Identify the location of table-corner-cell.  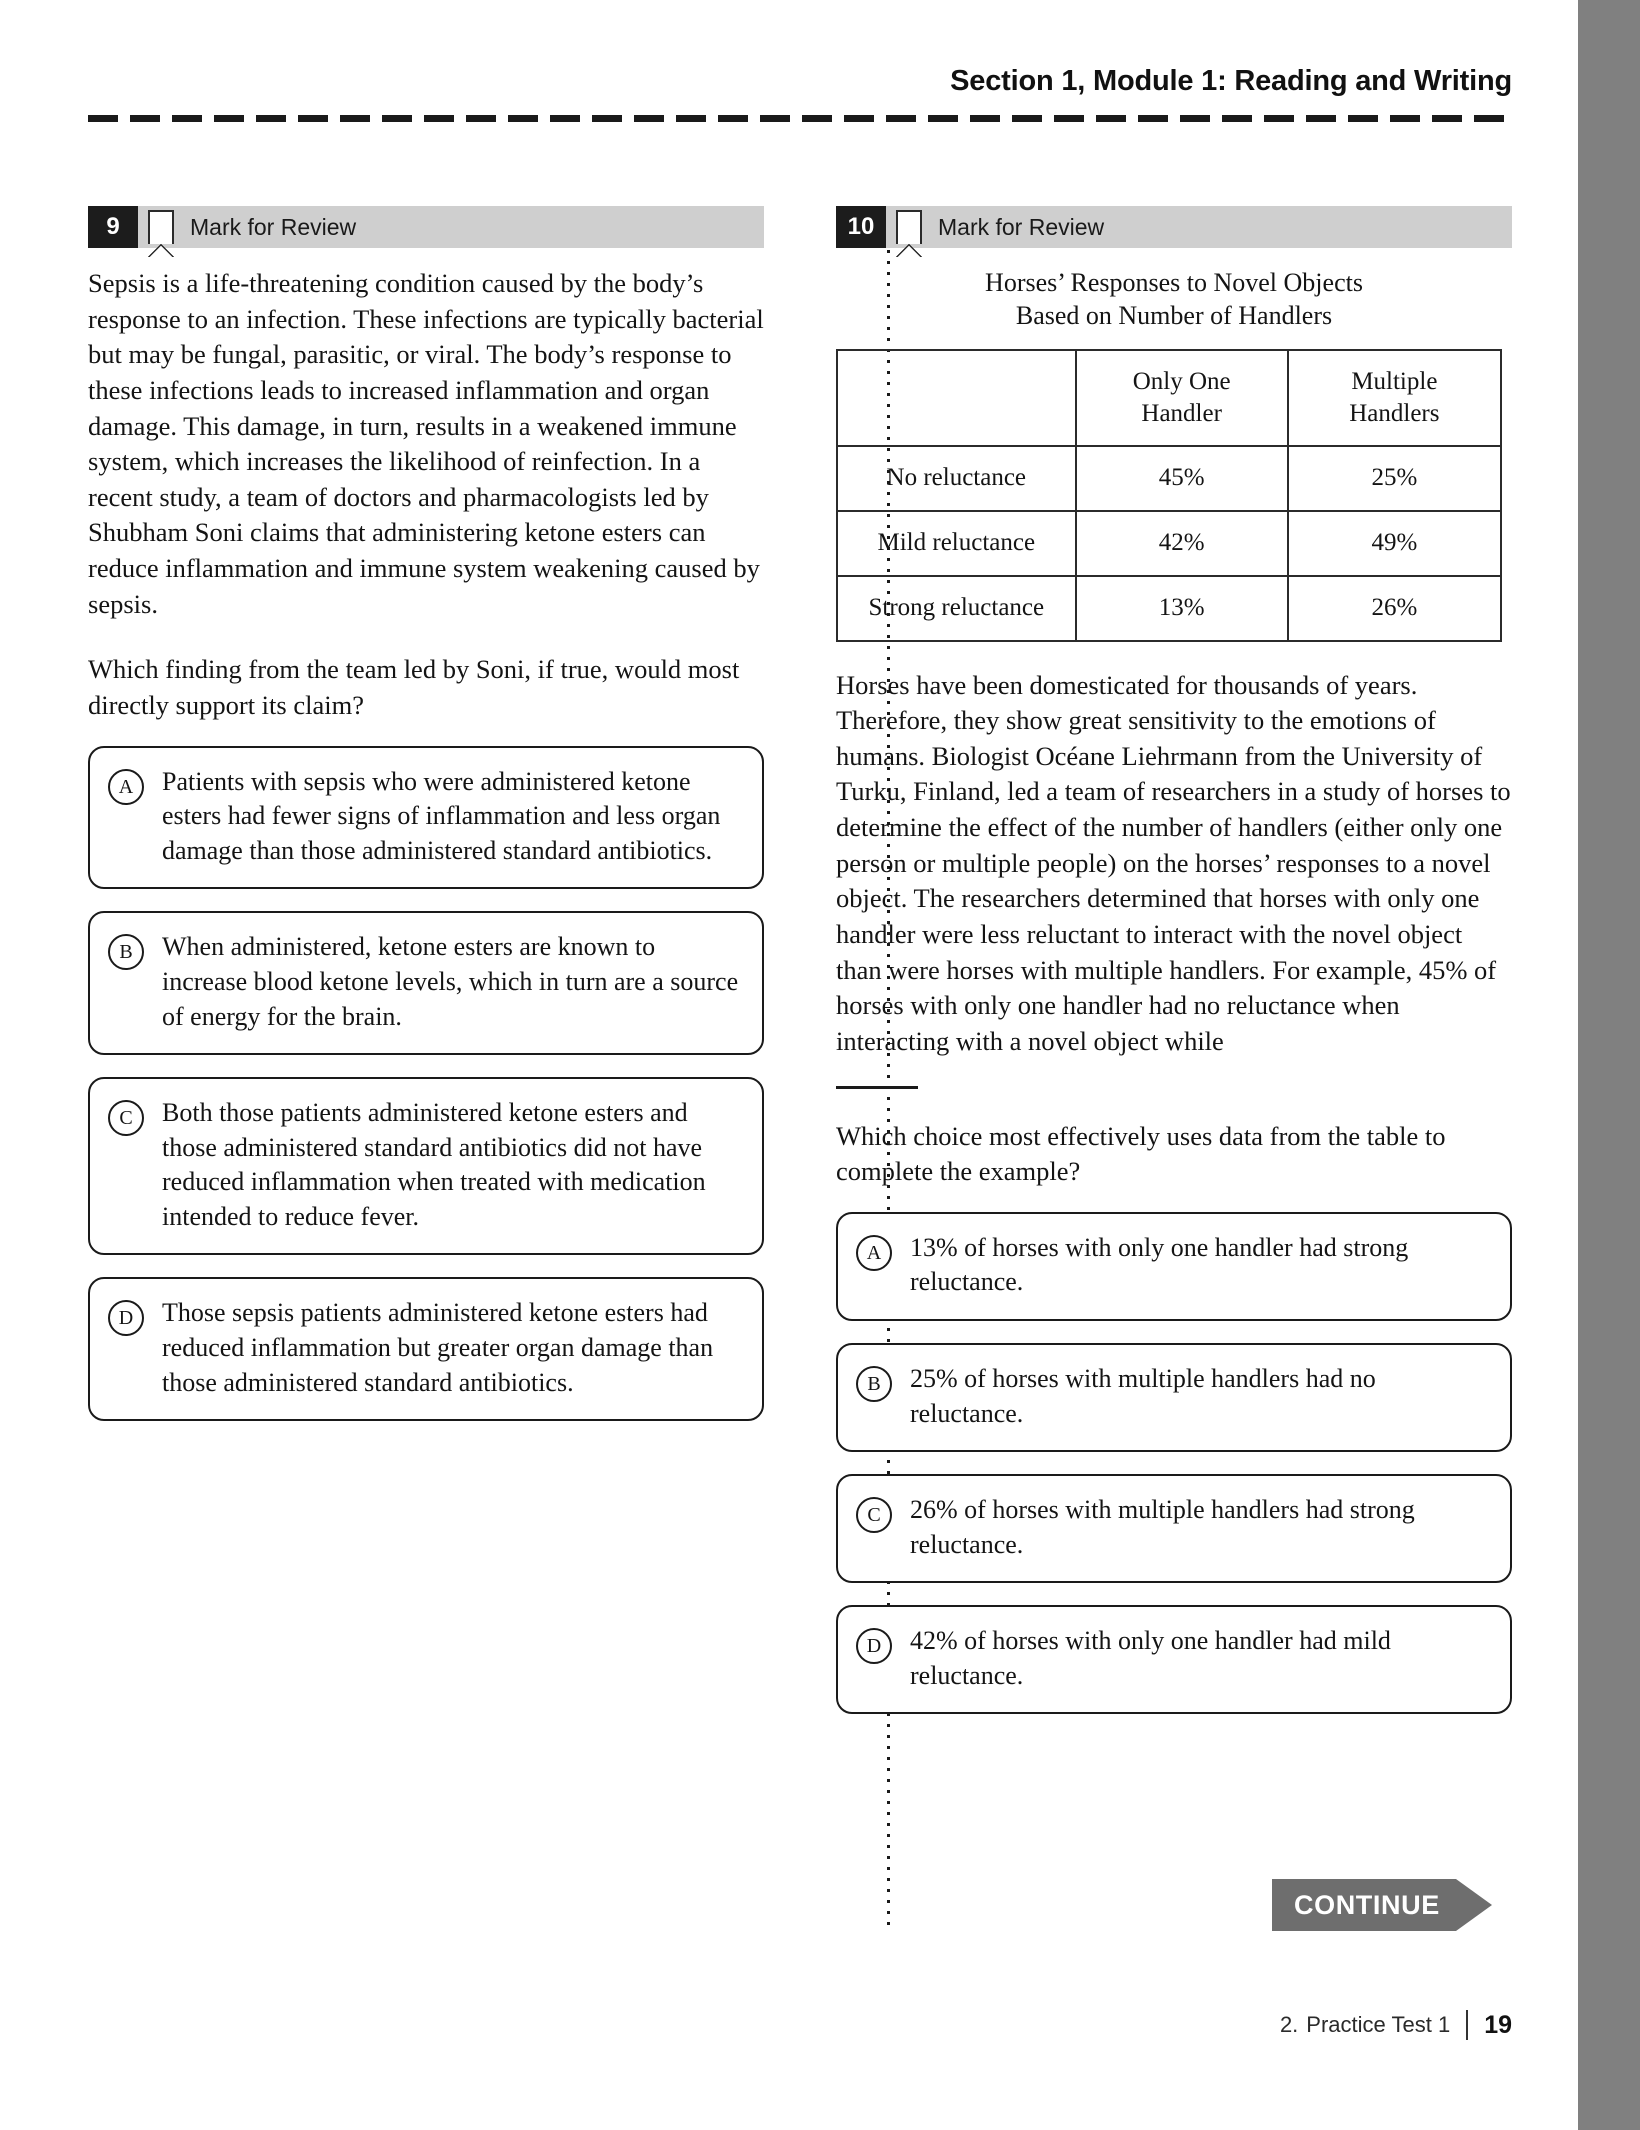
(956, 397).